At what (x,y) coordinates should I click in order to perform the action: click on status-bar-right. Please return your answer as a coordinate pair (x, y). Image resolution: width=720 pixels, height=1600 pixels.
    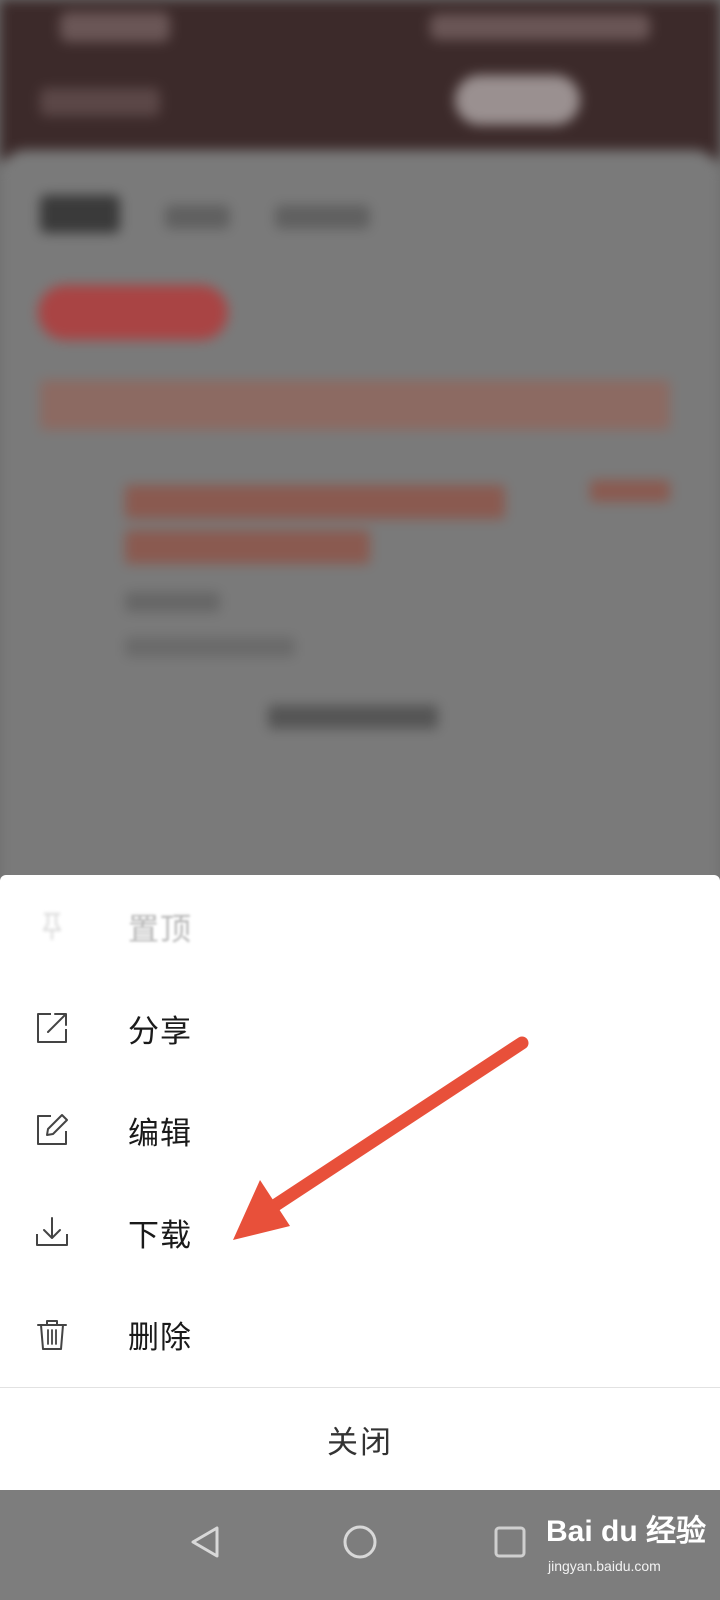
    Looking at the image, I should click on (540, 27).